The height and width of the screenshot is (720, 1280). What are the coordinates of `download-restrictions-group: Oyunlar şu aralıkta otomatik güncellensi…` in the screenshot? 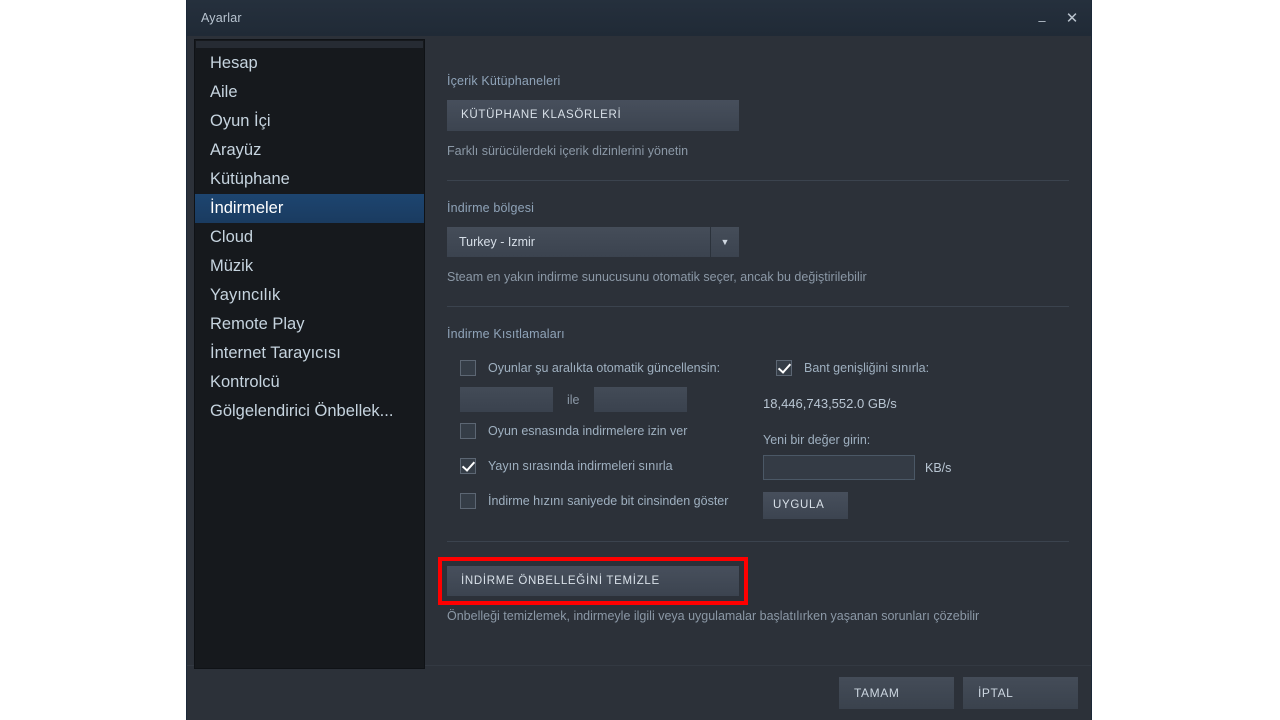 It's located at (758, 436).